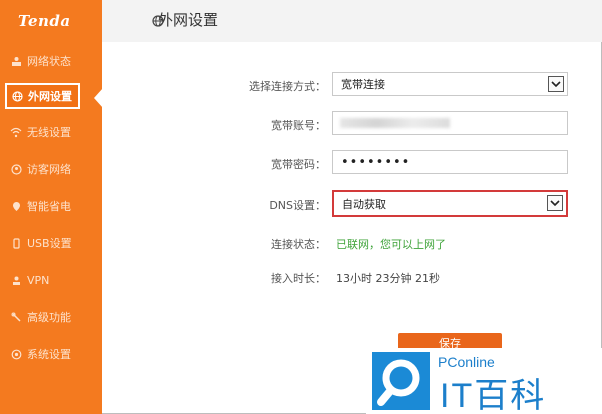 The image size is (602, 414). I want to click on page-header: 外网设置, so click(352, 21).